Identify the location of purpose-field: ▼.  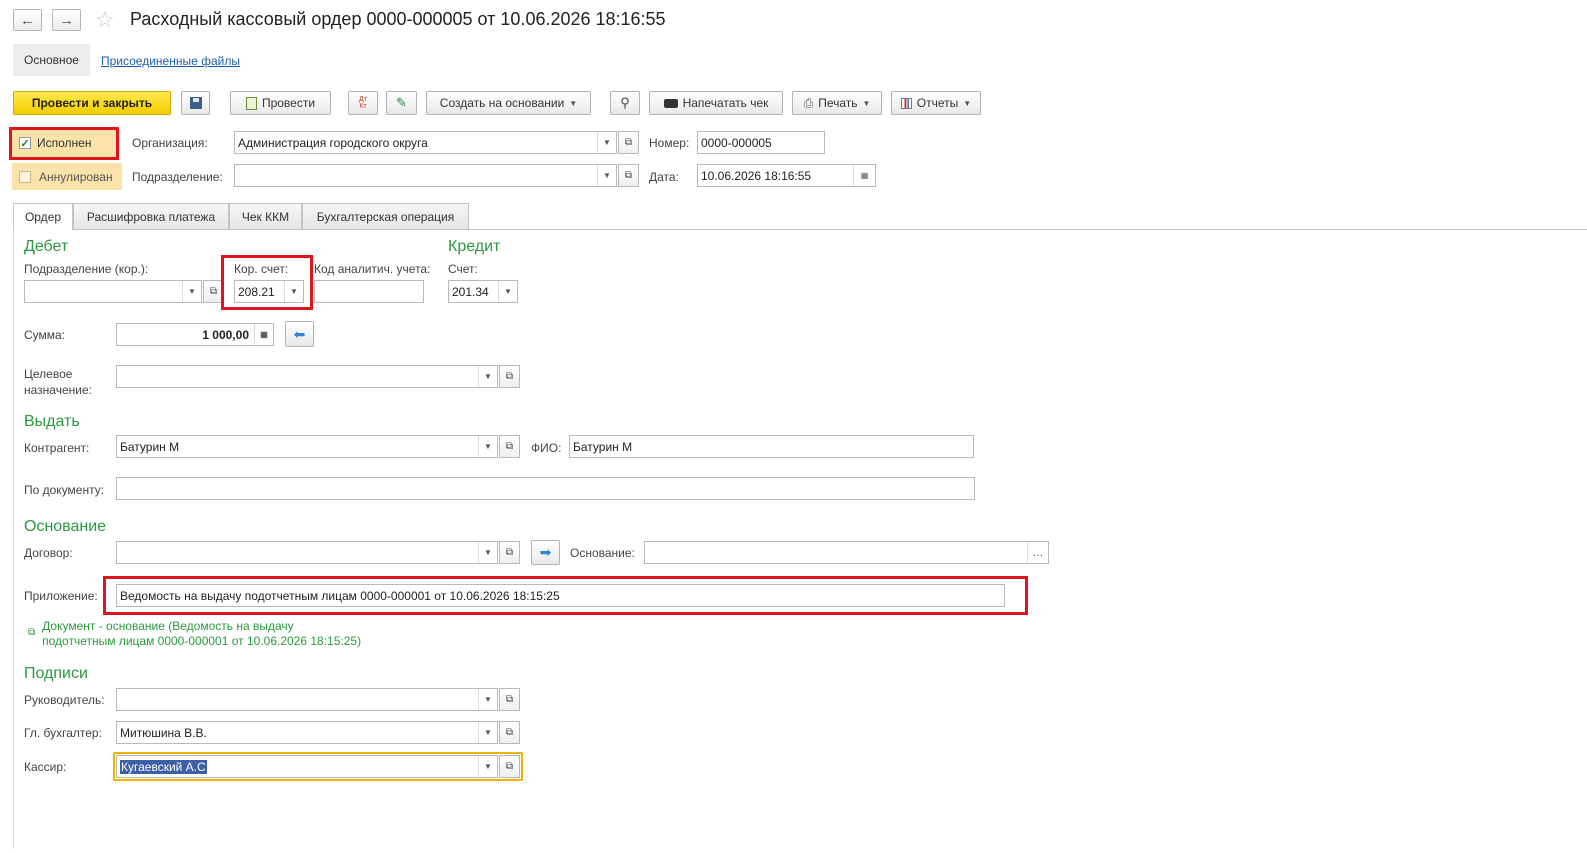
(307, 376).